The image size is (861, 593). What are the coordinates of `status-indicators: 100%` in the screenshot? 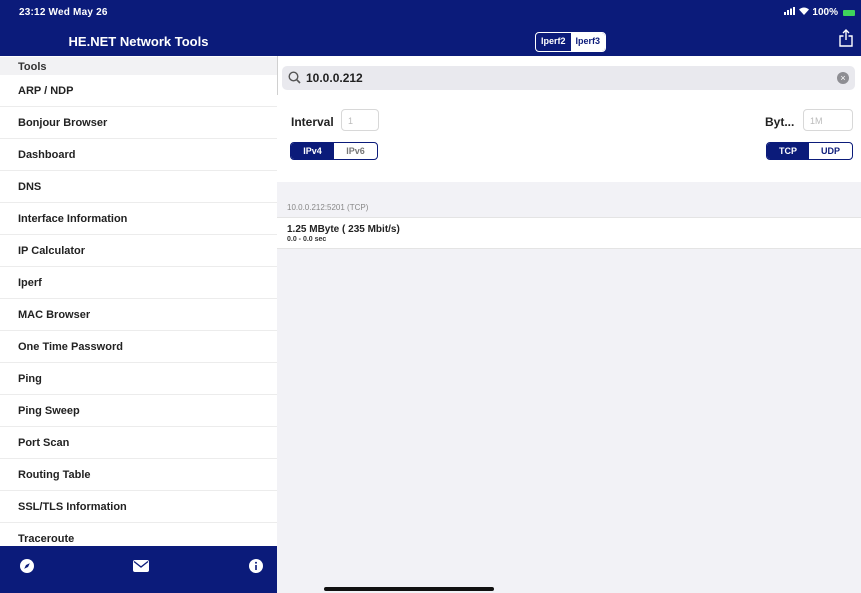 It's located at (819, 12).